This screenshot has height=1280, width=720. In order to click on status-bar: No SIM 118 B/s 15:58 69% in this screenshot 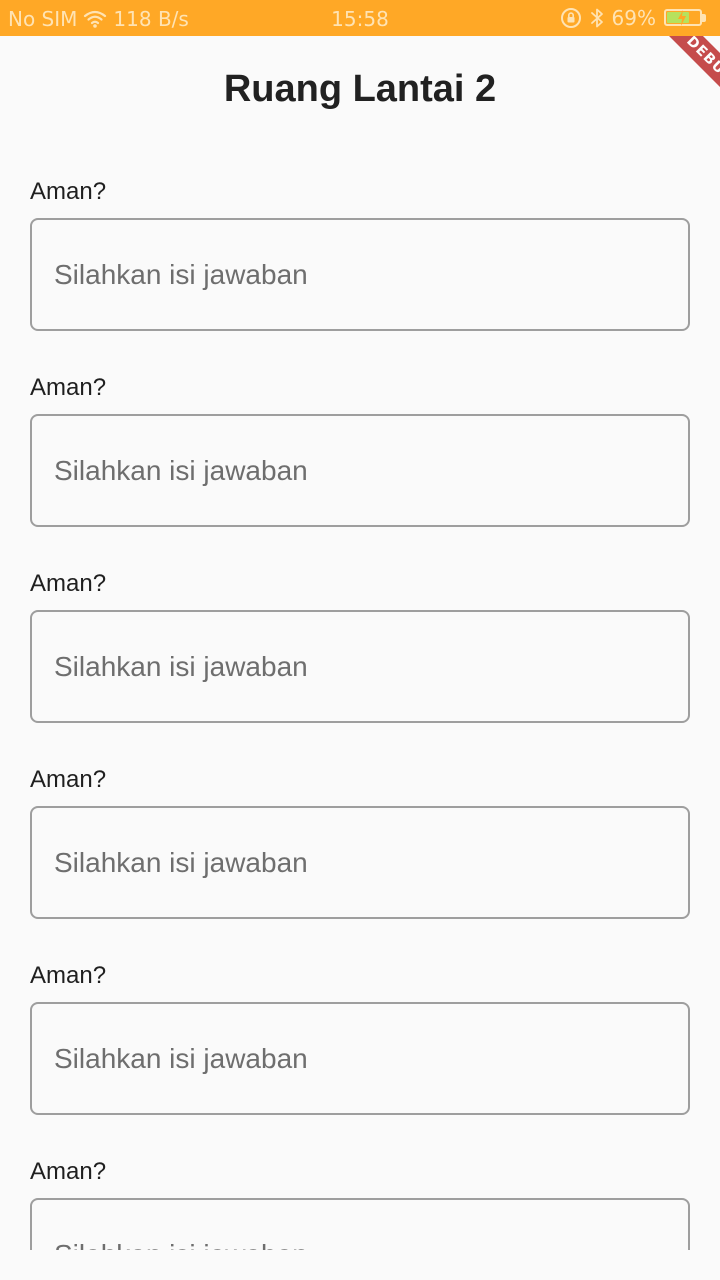, I will do `click(360, 18)`.